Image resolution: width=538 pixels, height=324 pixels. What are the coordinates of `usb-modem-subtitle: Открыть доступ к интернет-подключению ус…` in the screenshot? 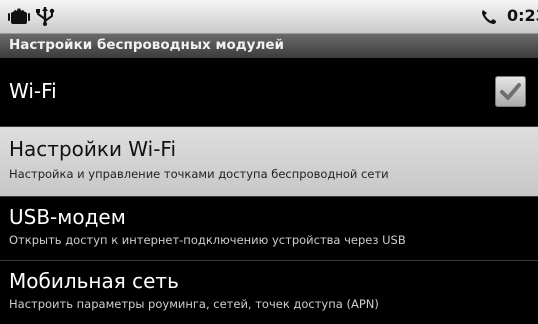 It's located at (207, 240).